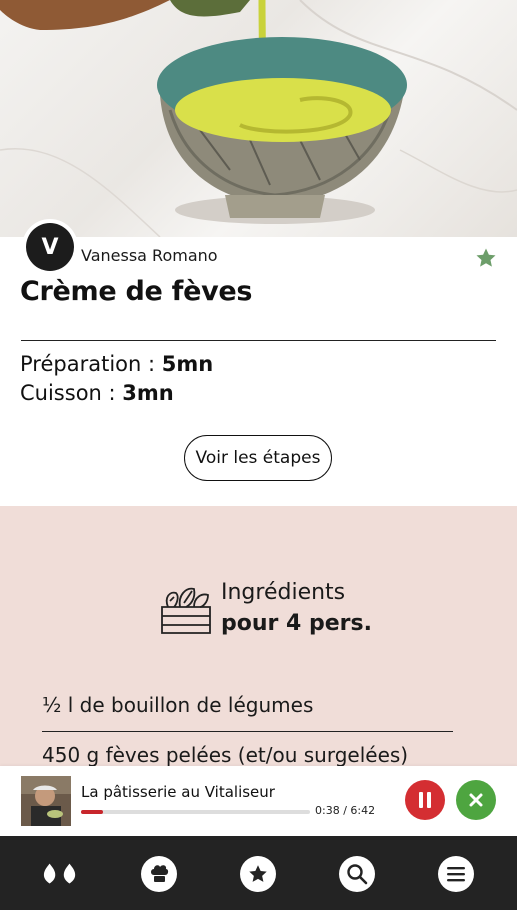 This screenshot has height=910, width=517. I want to click on recipe-title: Crème de fèves, so click(136, 291).